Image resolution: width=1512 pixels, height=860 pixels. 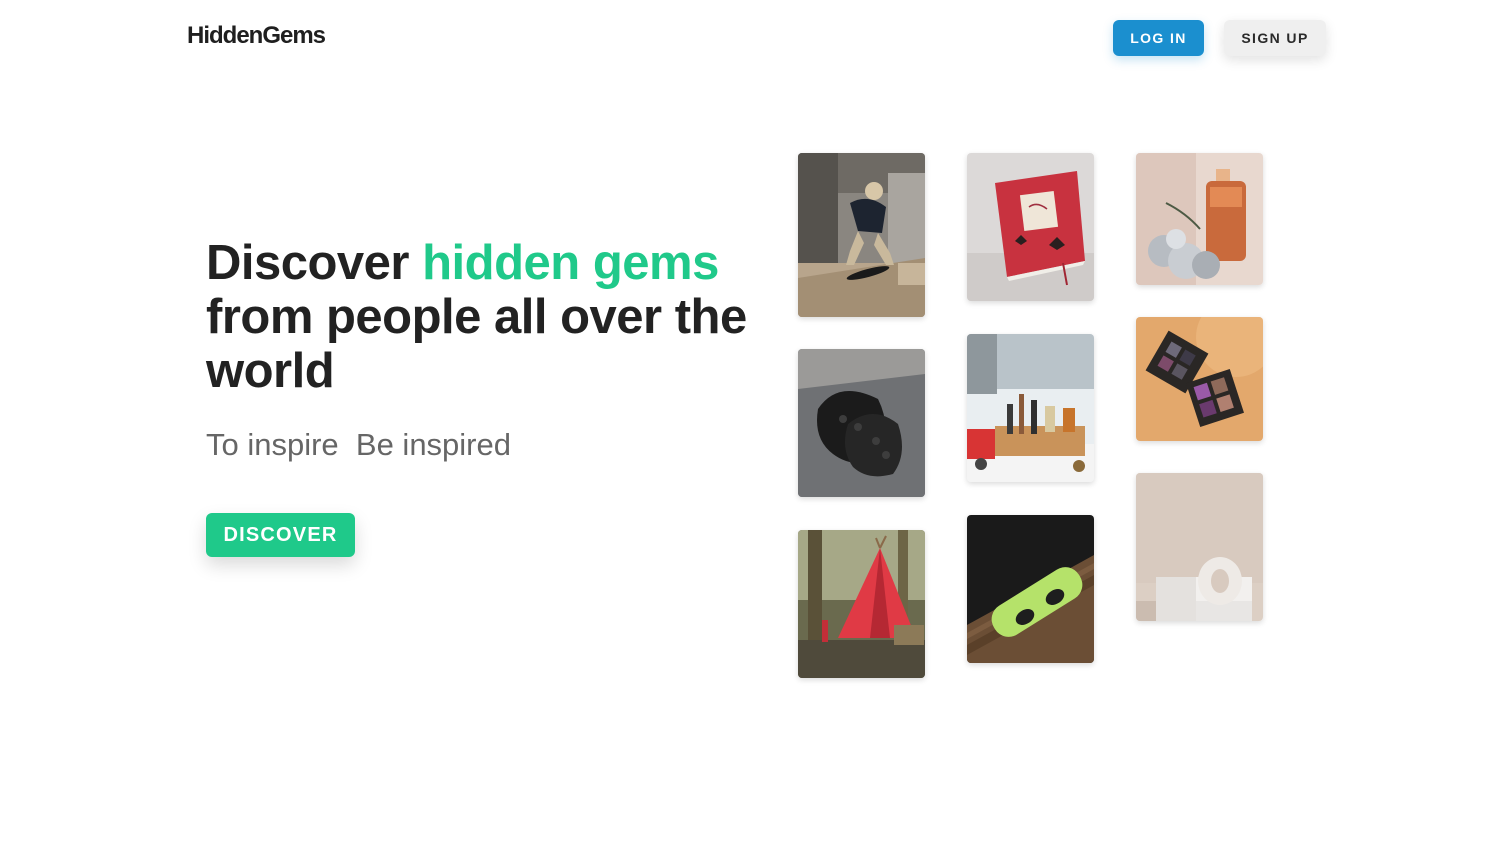 What do you see at coordinates (1275, 38) in the screenshot?
I see `signup-button: SIGN UP` at bounding box center [1275, 38].